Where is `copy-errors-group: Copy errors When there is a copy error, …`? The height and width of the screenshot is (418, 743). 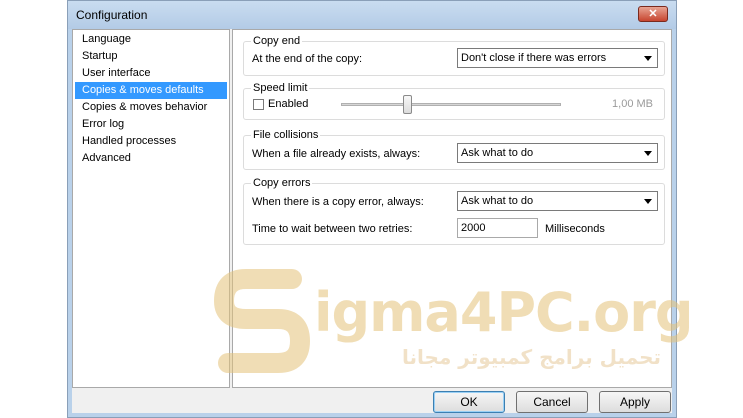 copy-errors-group: Copy errors When there is a copy error, … is located at coordinates (454, 211).